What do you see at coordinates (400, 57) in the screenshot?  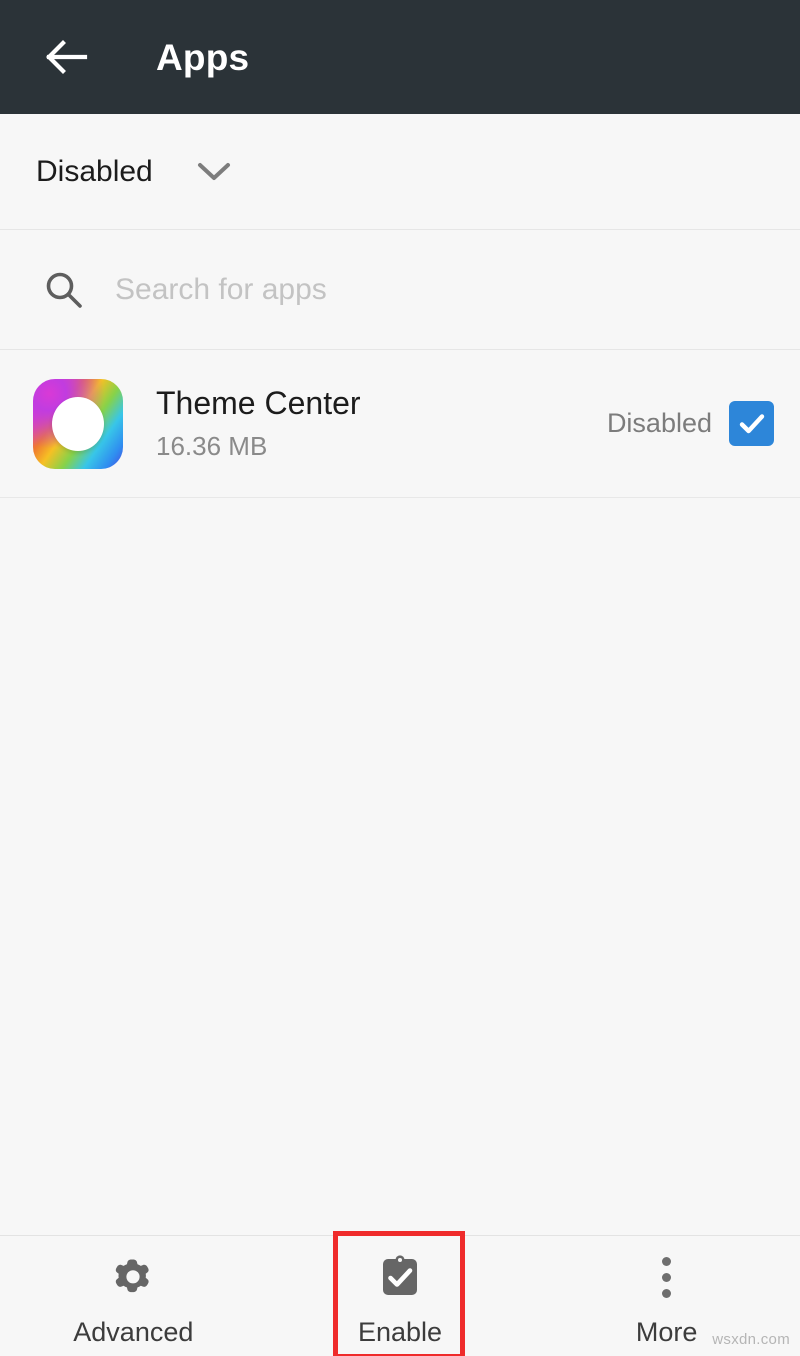 I see `app-bar: Apps` at bounding box center [400, 57].